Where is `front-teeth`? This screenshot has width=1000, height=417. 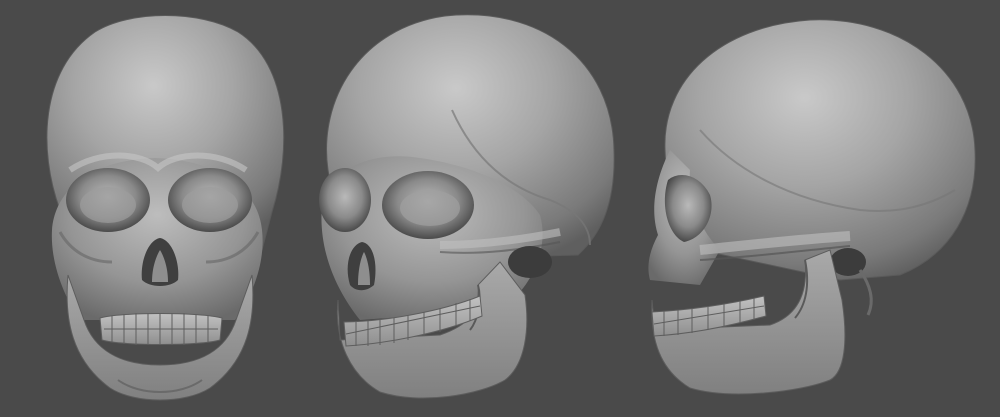 front-teeth is located at coordinates (161, 329).